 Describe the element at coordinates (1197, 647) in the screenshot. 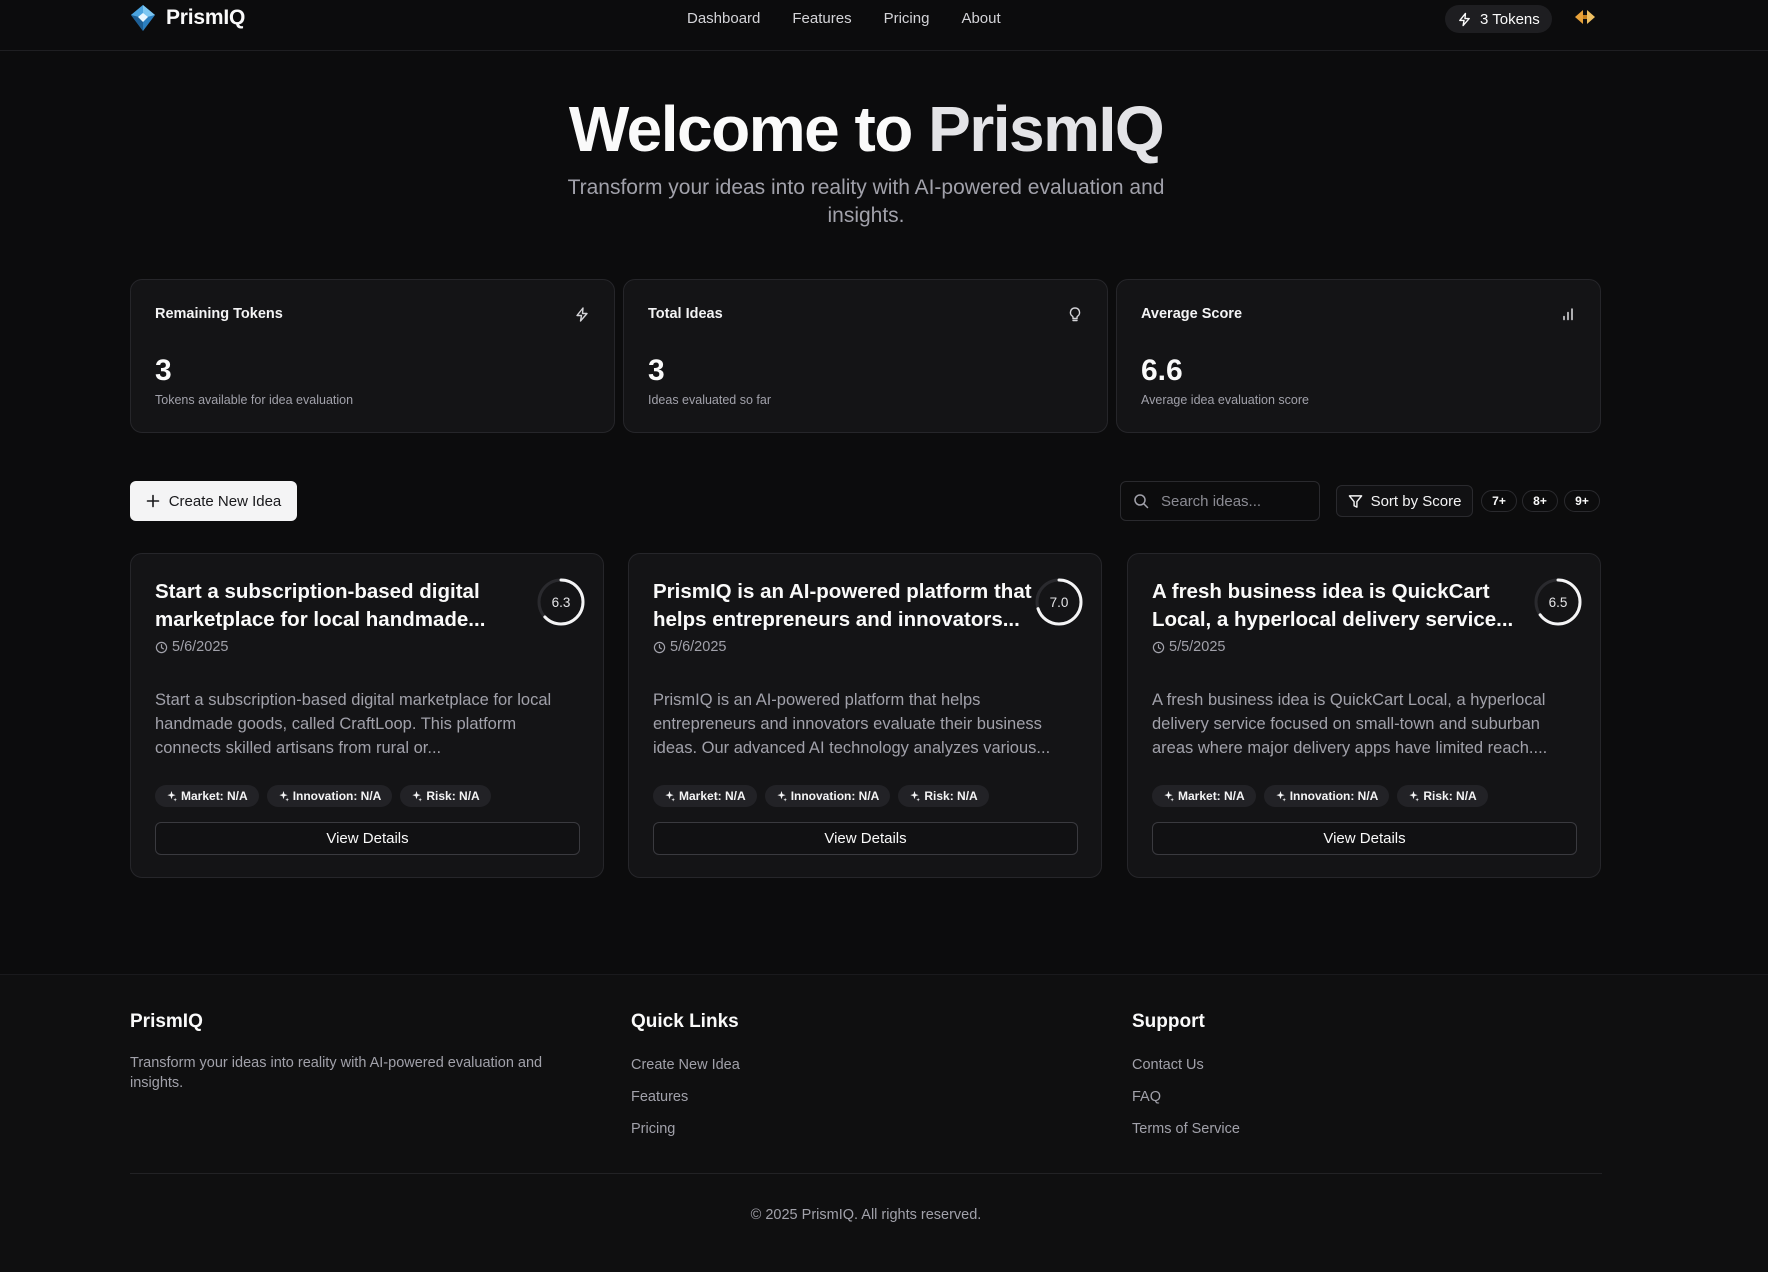

I see `idea-date-text: 5/5/2025` at that location.